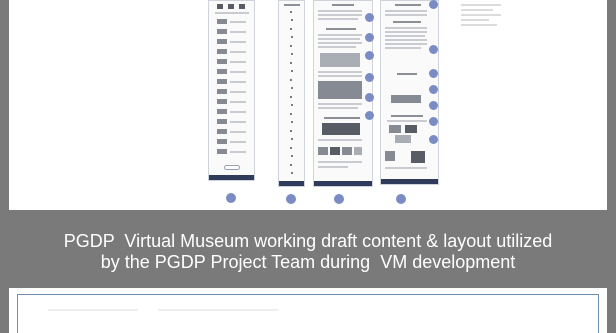  What do you see at coordinates (308, 313) in the screenshot?
I see `draft-sheet-bottom` at bounding box center [308, 313].